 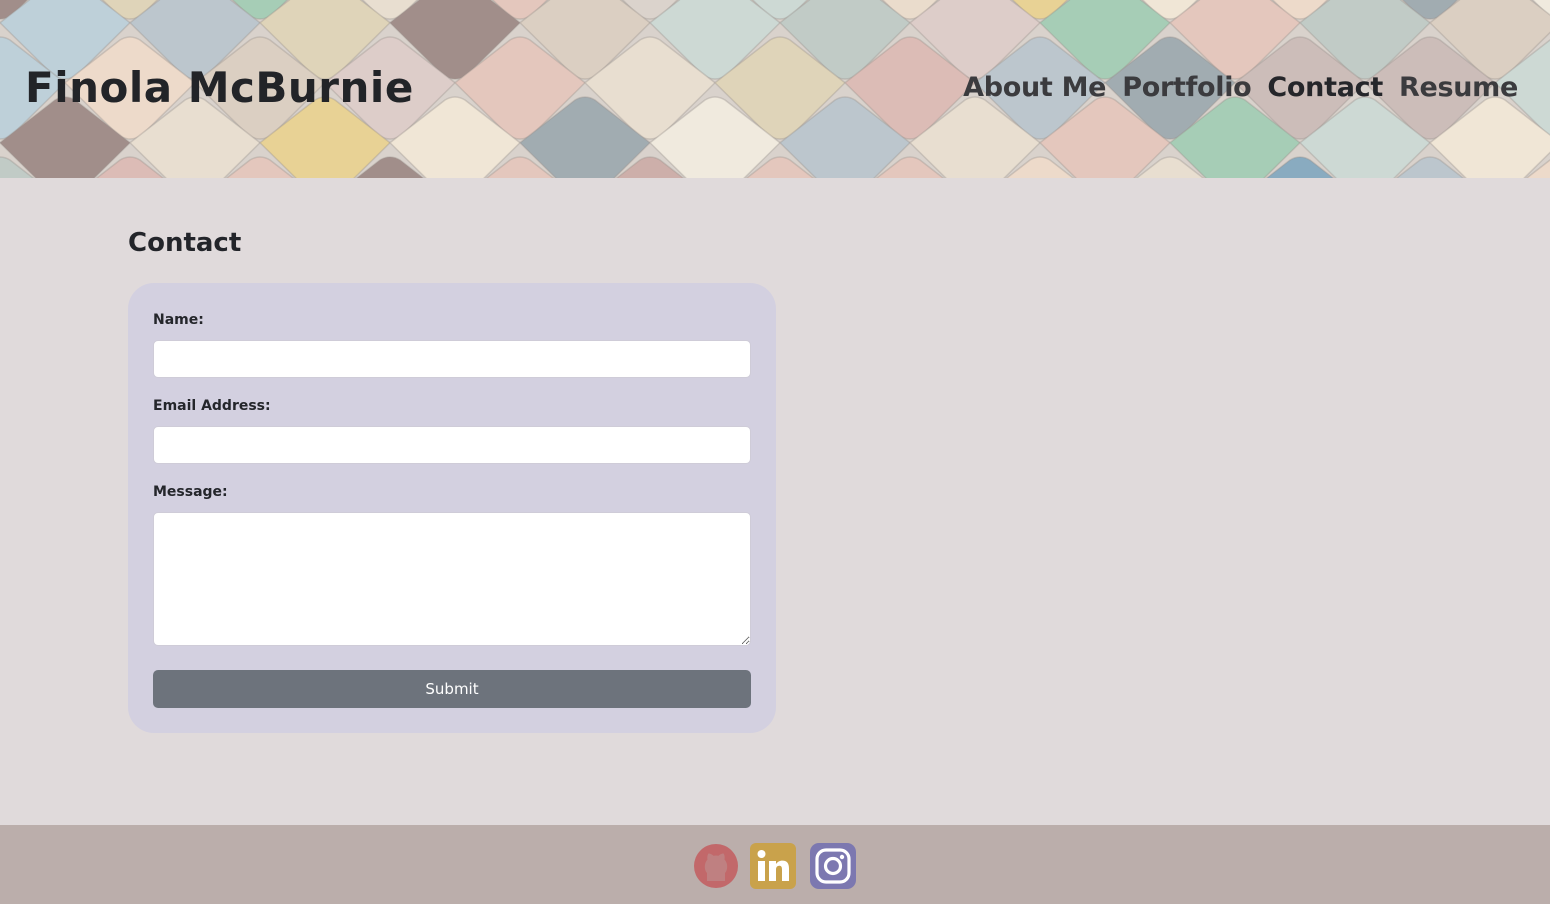 I want to click on message-textarea, so click(x=452, y=579).